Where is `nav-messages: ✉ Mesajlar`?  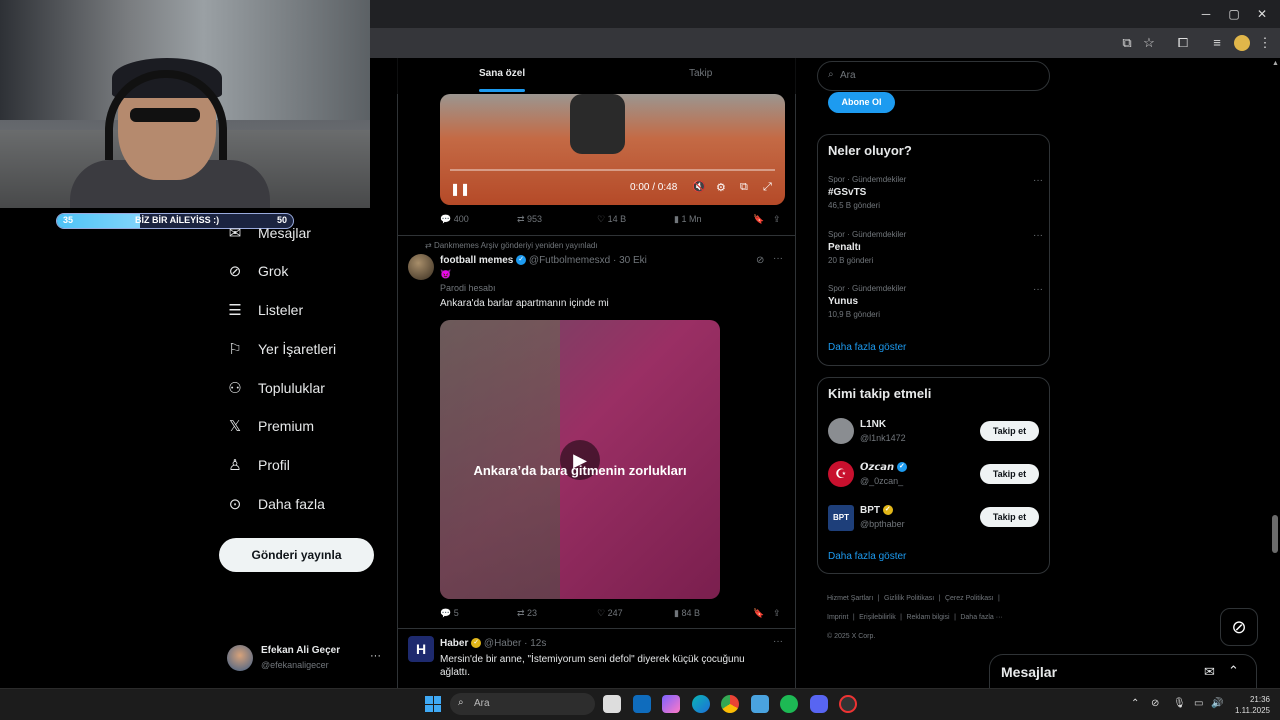 nav-messages: ✉ Mesajlar is located at coordinates (268, 233).